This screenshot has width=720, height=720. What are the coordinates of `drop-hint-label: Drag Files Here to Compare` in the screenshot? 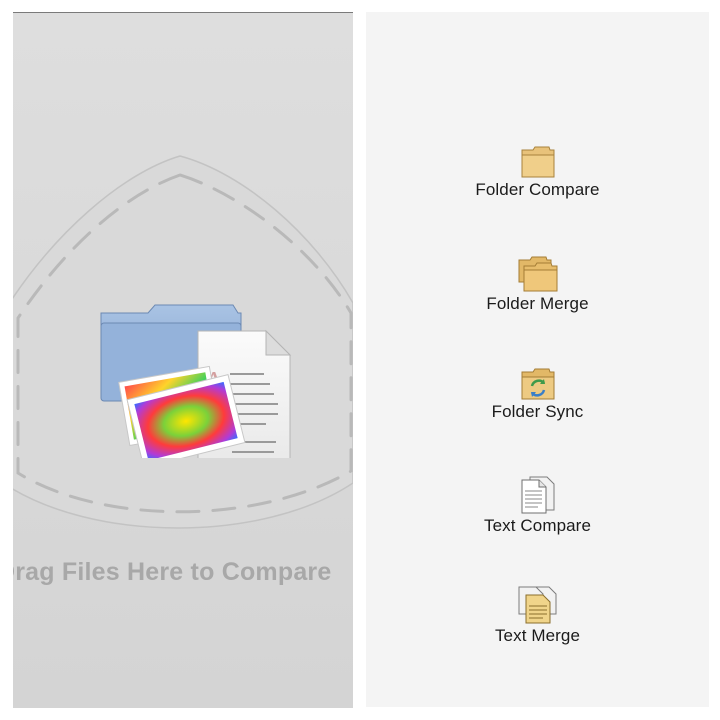 It's located at (172, 572).